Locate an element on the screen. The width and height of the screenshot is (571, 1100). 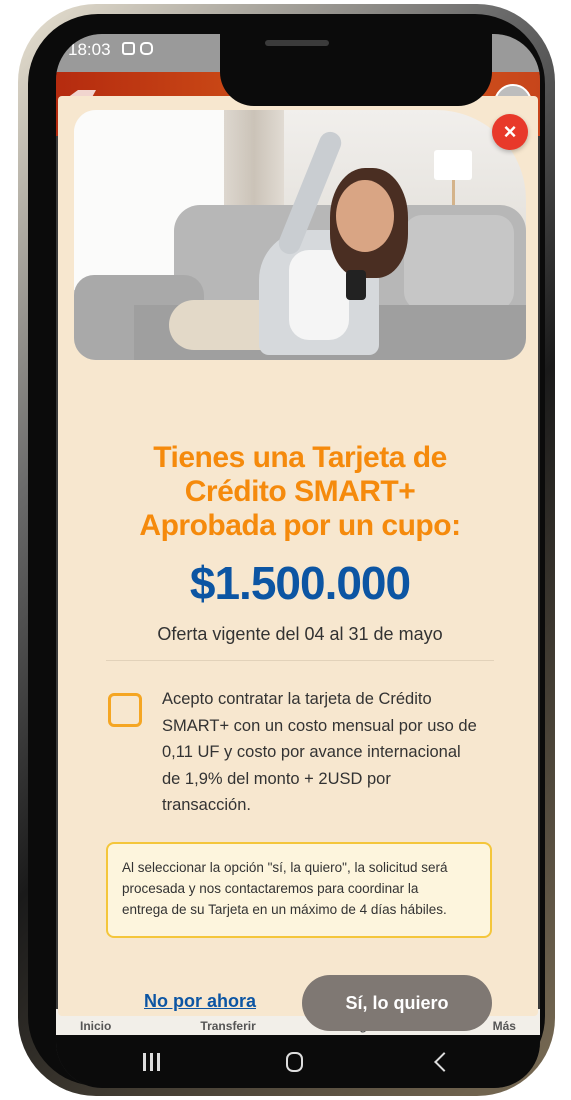
instagram-icon is located at coordinates (146, 48).